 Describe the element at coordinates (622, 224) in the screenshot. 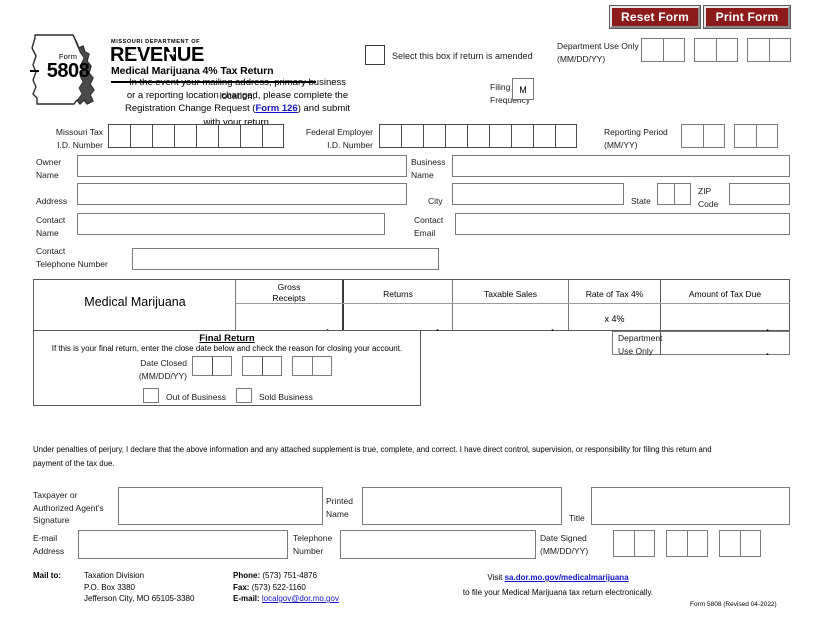

I see `contact-email-input` at that location.